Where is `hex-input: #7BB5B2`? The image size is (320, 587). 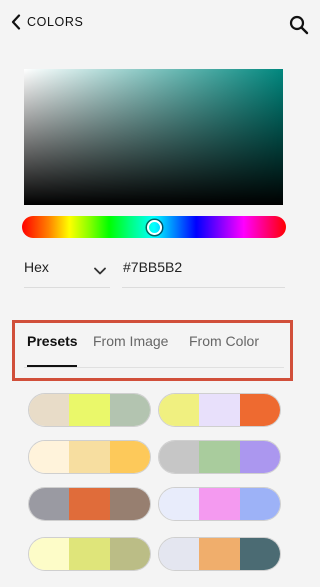
hex-input: #7BB5B2 is located at coordinates (203, 271).